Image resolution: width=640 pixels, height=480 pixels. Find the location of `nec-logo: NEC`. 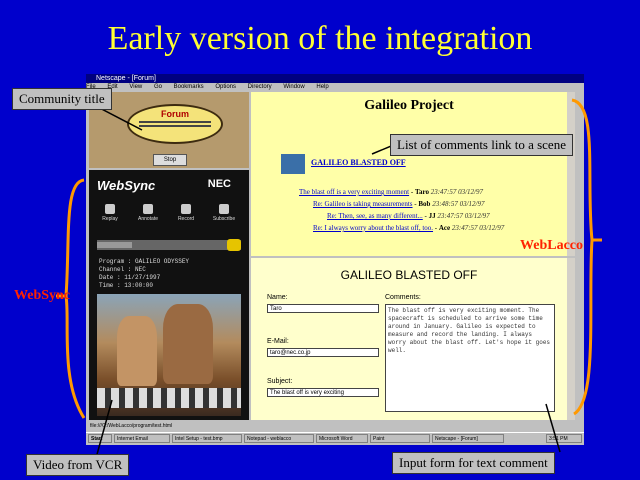

nec-logo: NEC is located at coordinates (219, 184).